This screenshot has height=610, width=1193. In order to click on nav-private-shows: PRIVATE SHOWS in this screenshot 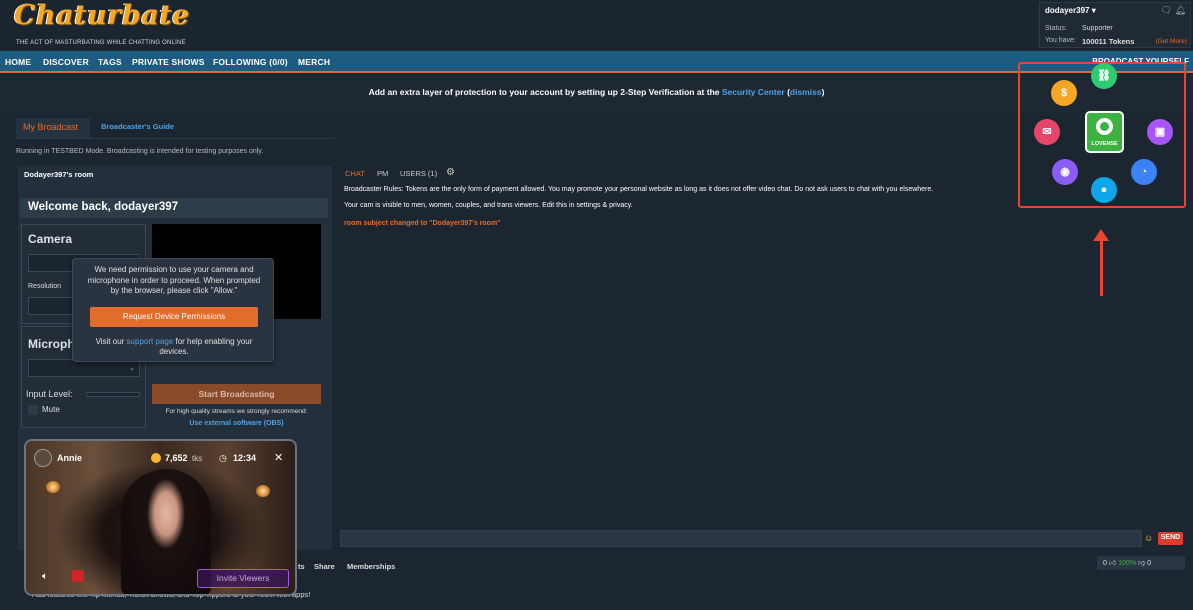, I will do `click(168, 62)`.